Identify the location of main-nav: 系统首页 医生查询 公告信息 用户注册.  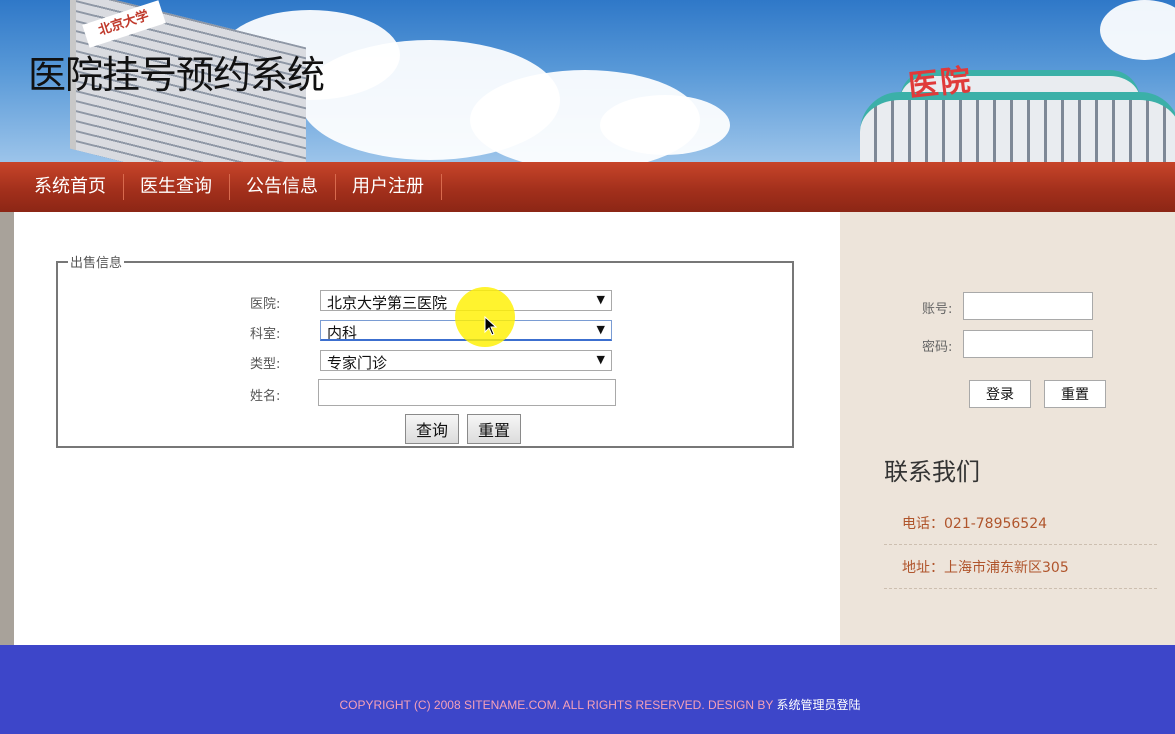
(587, 187).